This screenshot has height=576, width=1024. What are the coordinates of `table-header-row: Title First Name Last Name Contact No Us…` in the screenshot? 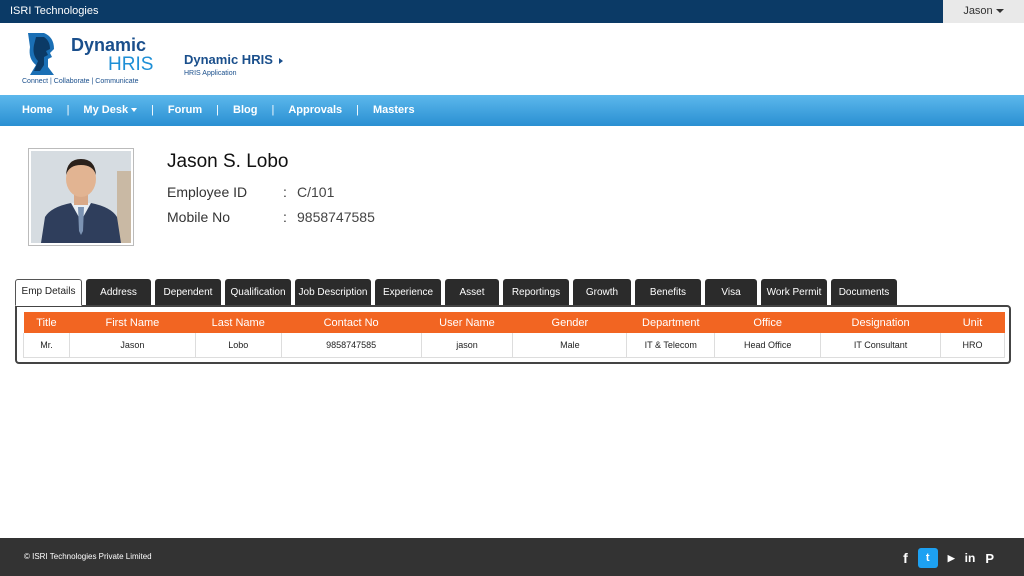 It's located at (514, 322).